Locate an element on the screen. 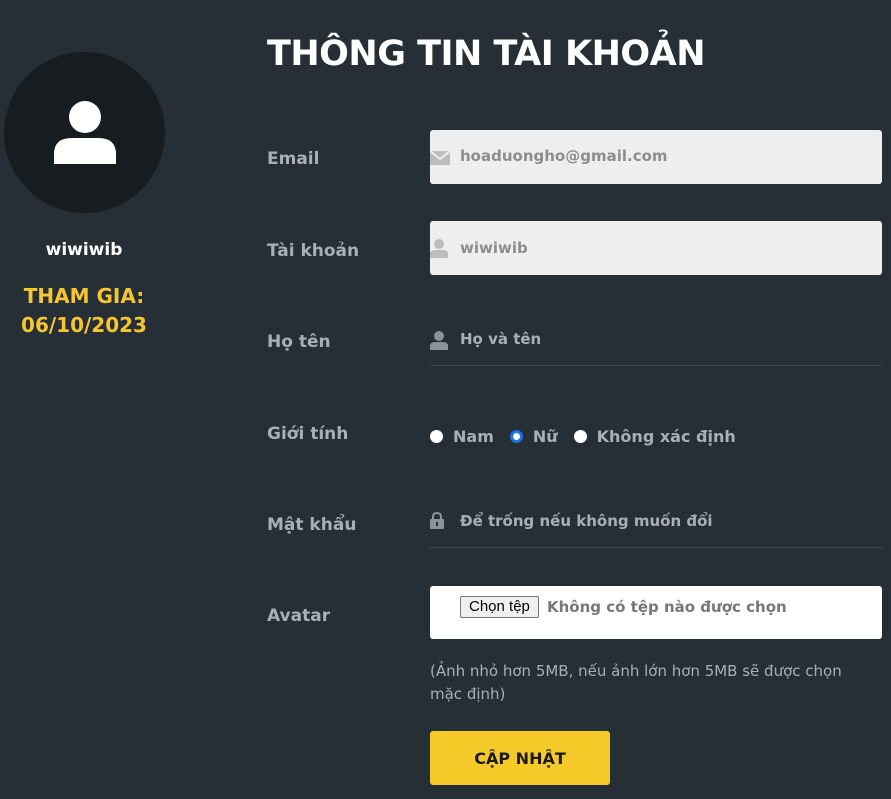 The image size is (891, 799). choose-file-button: Chọn tệp is located at coordinates (499, 607).